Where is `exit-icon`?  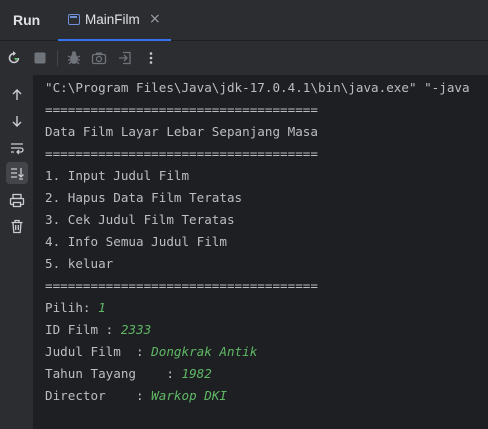
exit-icon is located at coordinates (125, 58).